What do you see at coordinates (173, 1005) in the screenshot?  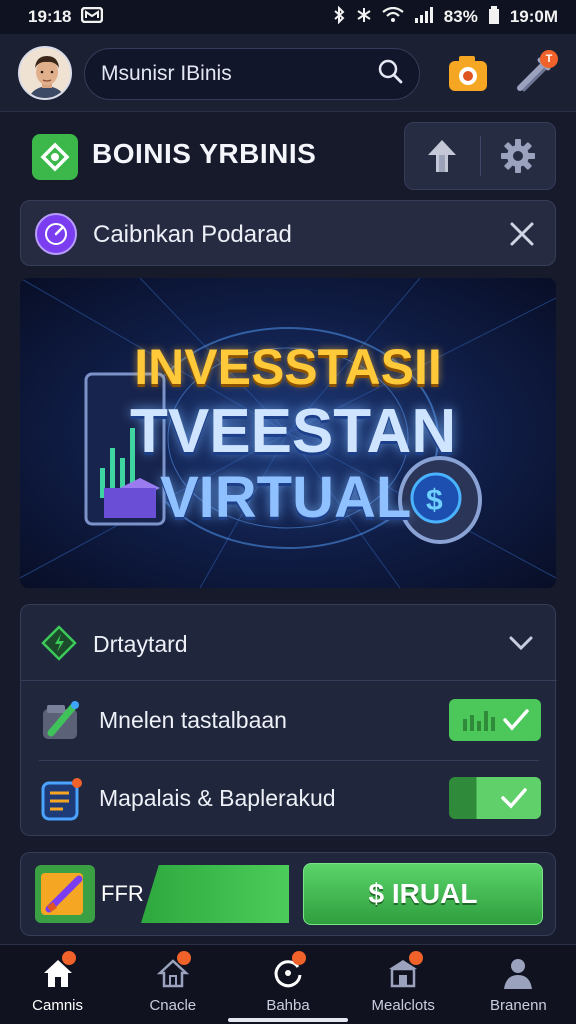 I see `nav-label: Cnacle` at bounding box center [173, 1005].